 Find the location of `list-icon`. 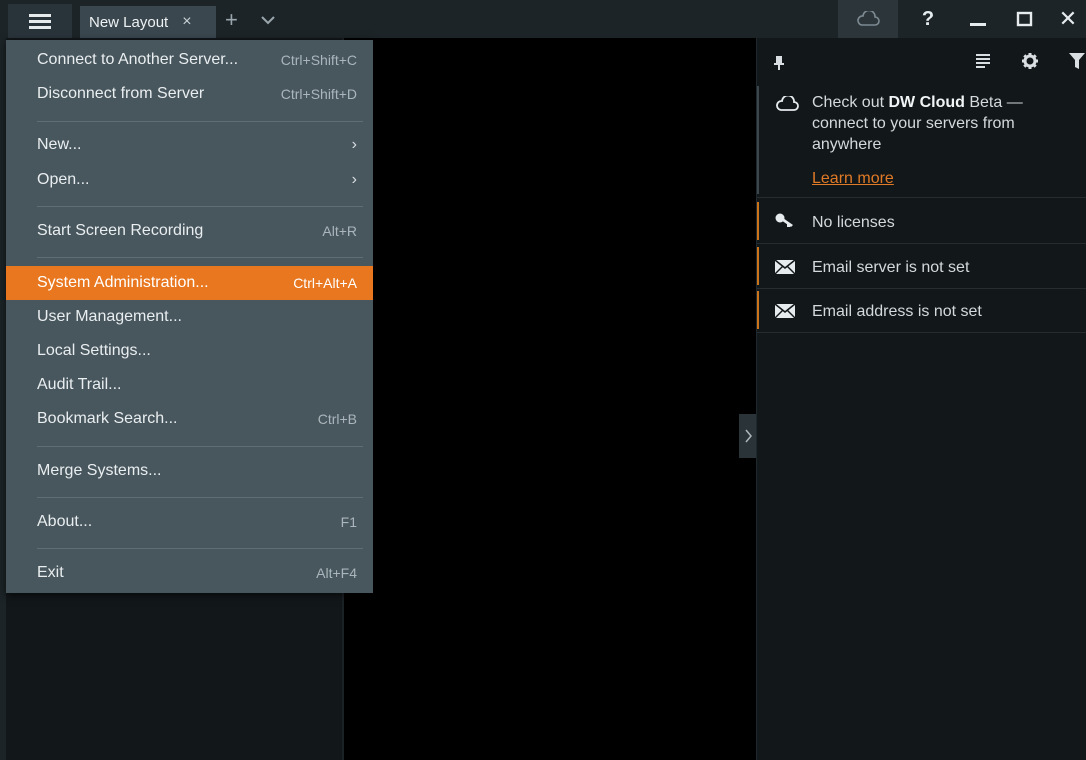

list-icon is located at coordinates (983, 60).